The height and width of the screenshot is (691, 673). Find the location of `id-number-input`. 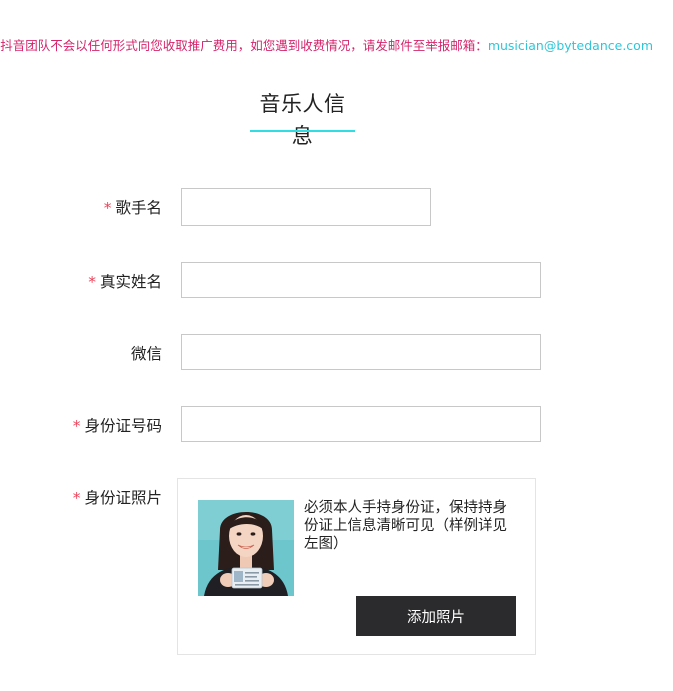

id-number-input is located at coordinates (361, 424).